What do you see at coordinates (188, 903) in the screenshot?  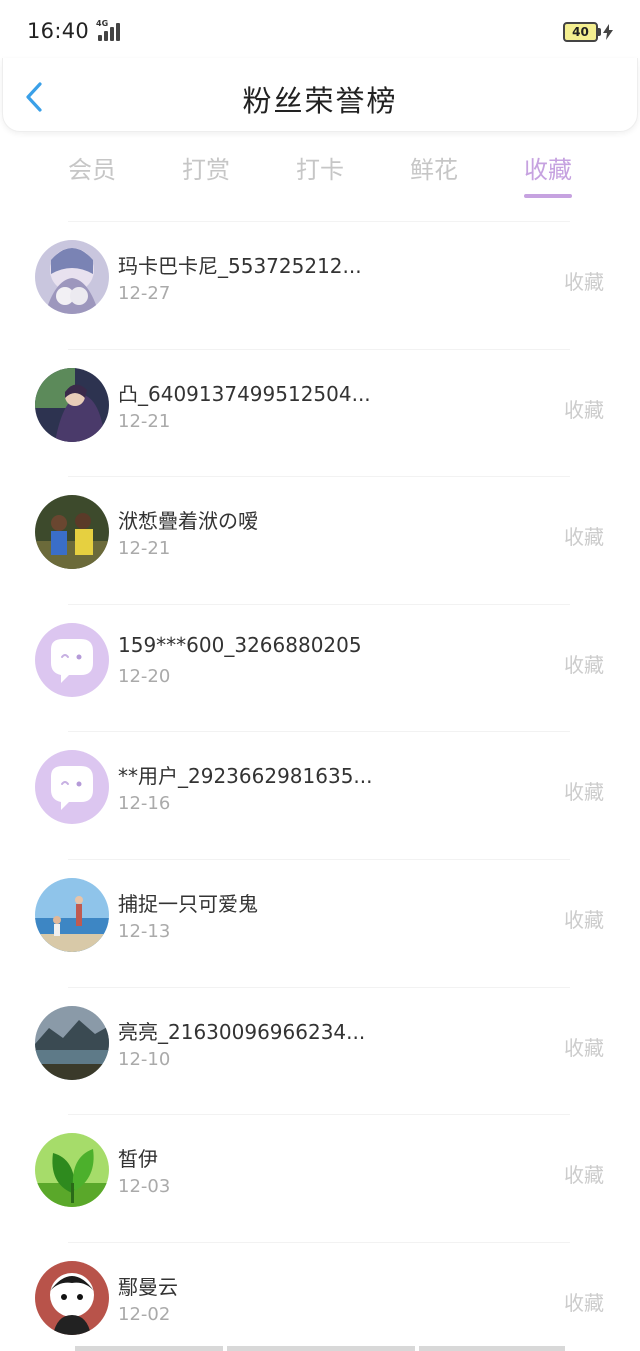 I see `user-name: 捕捉一只可爱鬼` at bounding box center [188, 903].